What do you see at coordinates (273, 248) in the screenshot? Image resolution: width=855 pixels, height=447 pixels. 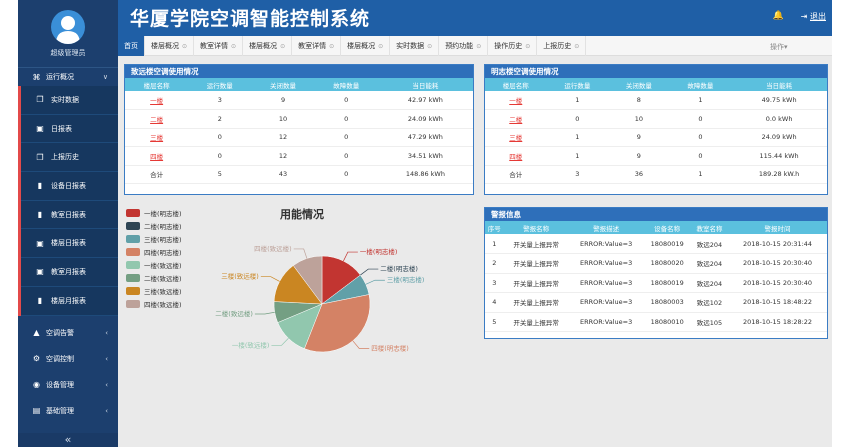 I see `slice-label: 四楼(致远楼)` at bounding box center [273, 248].